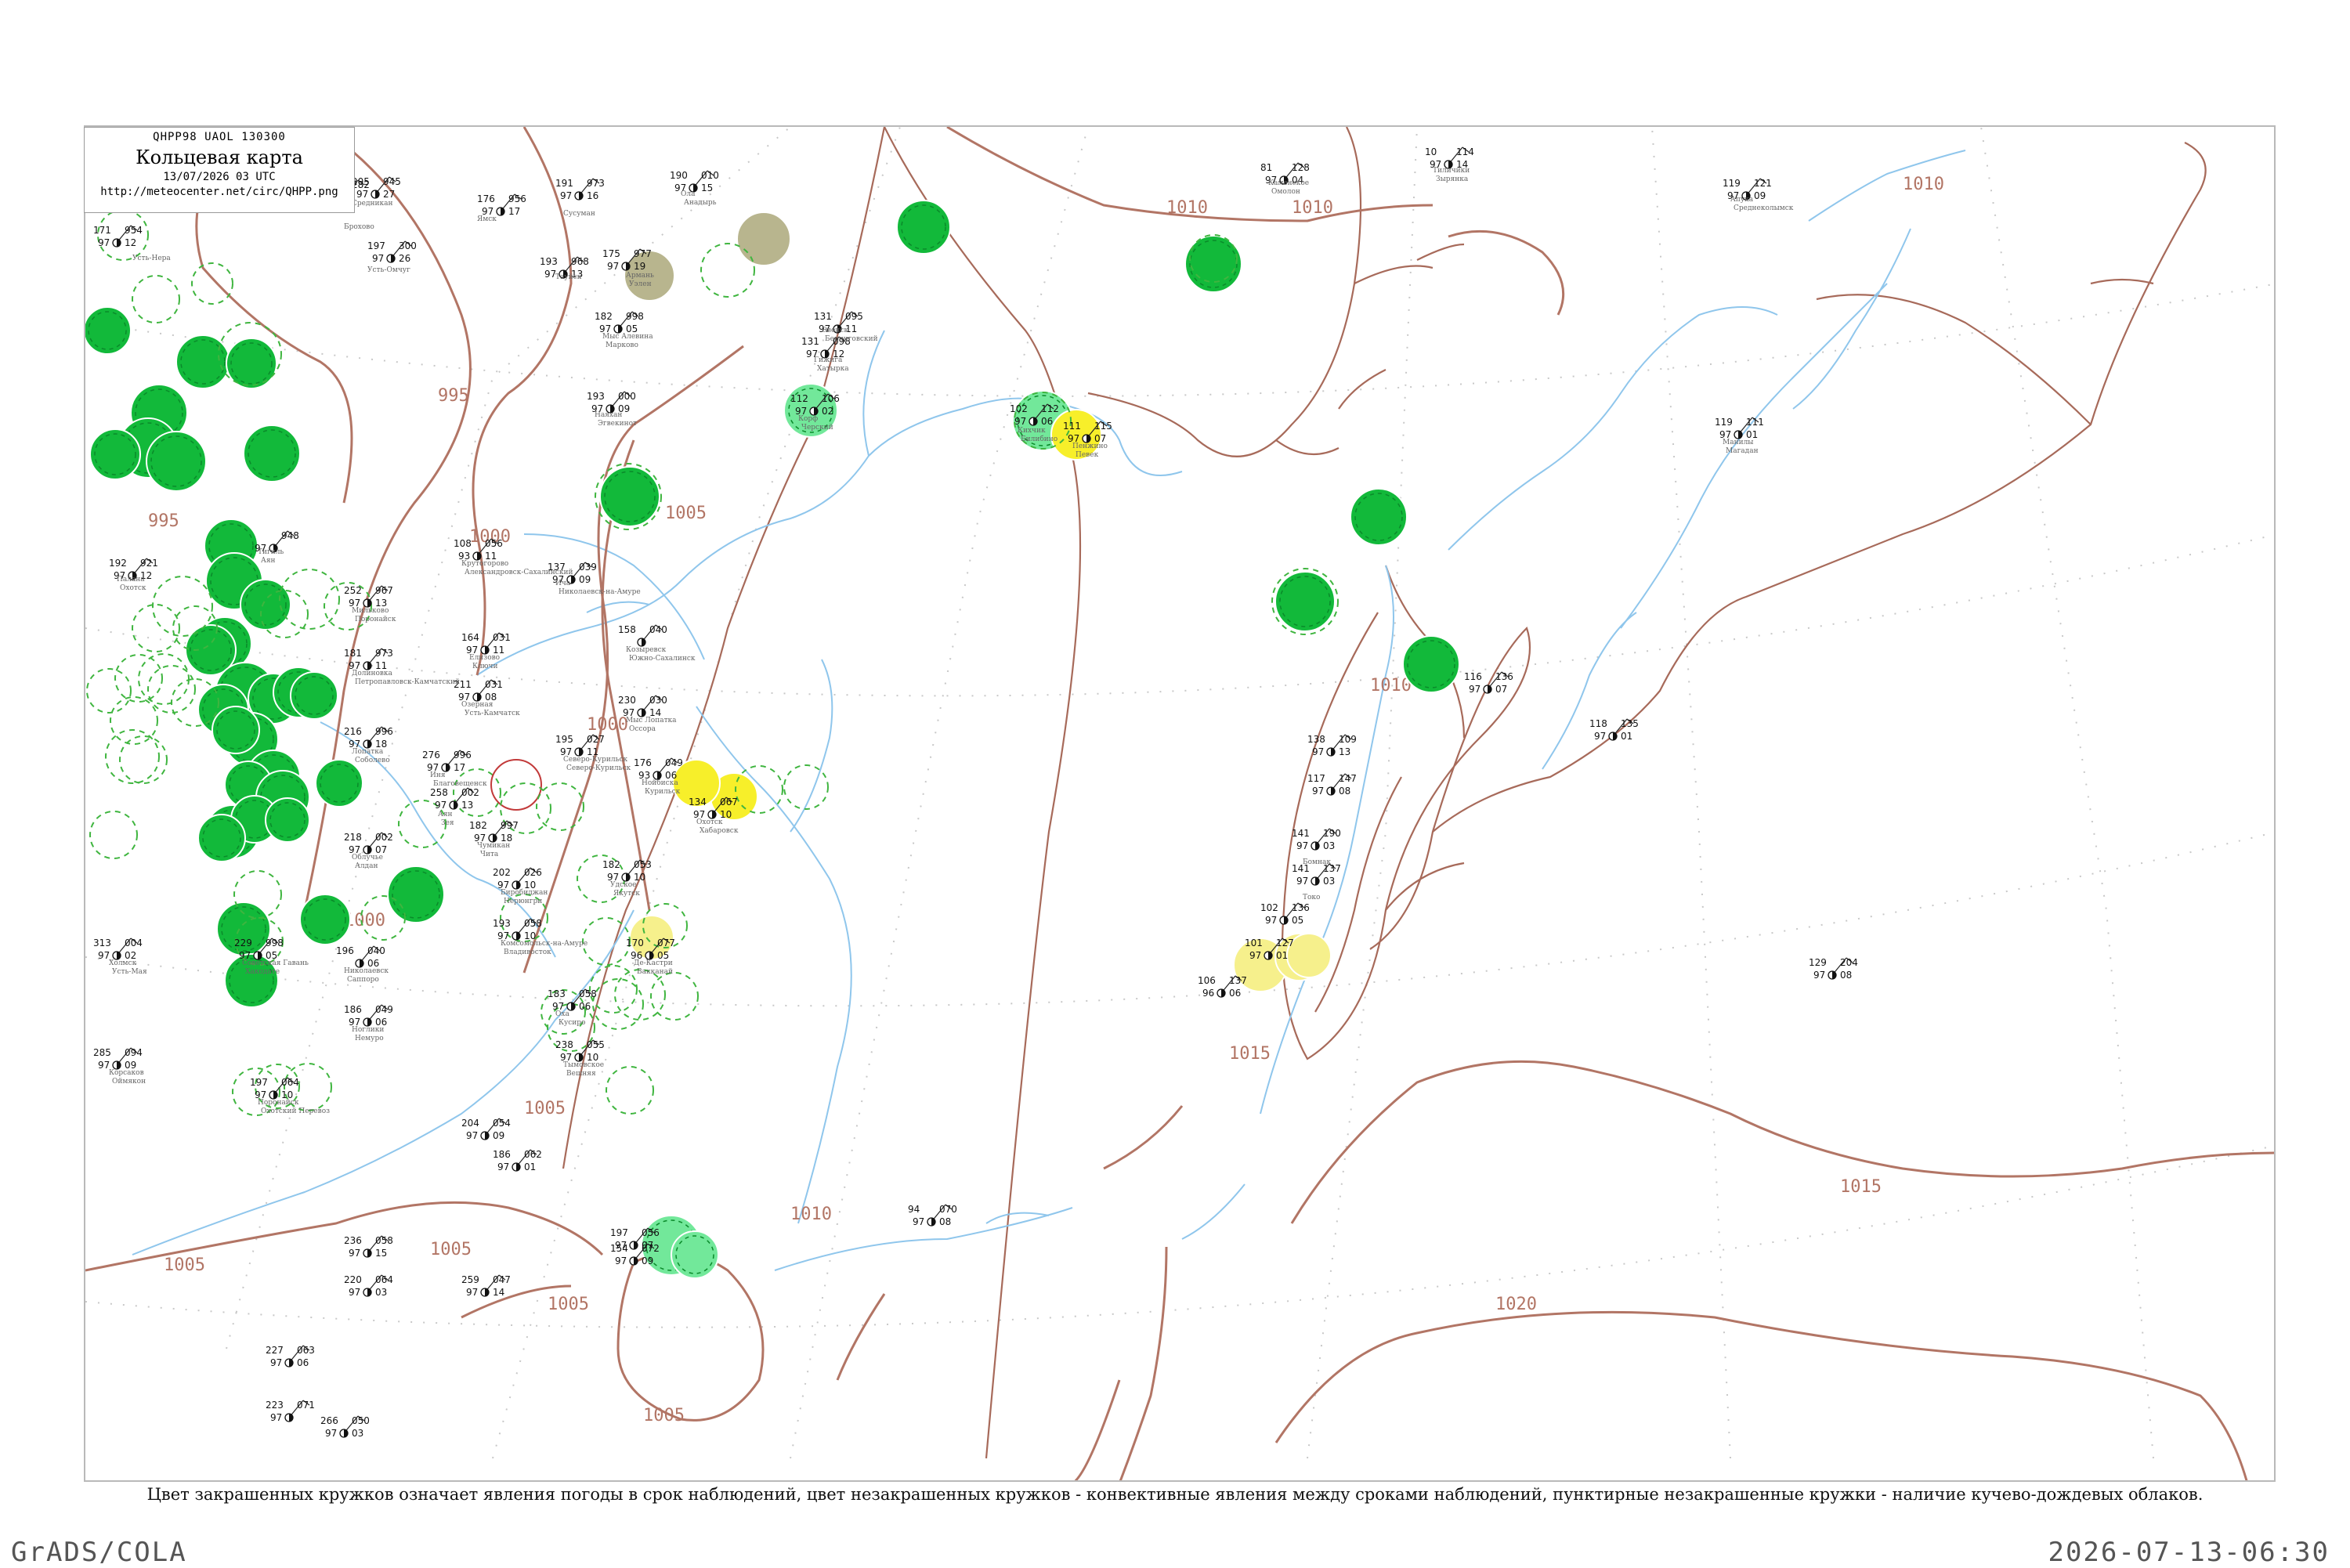 This screenshot has width=2350, height=1568. I want to click on station-name: Эвенск, so click(835, 330).